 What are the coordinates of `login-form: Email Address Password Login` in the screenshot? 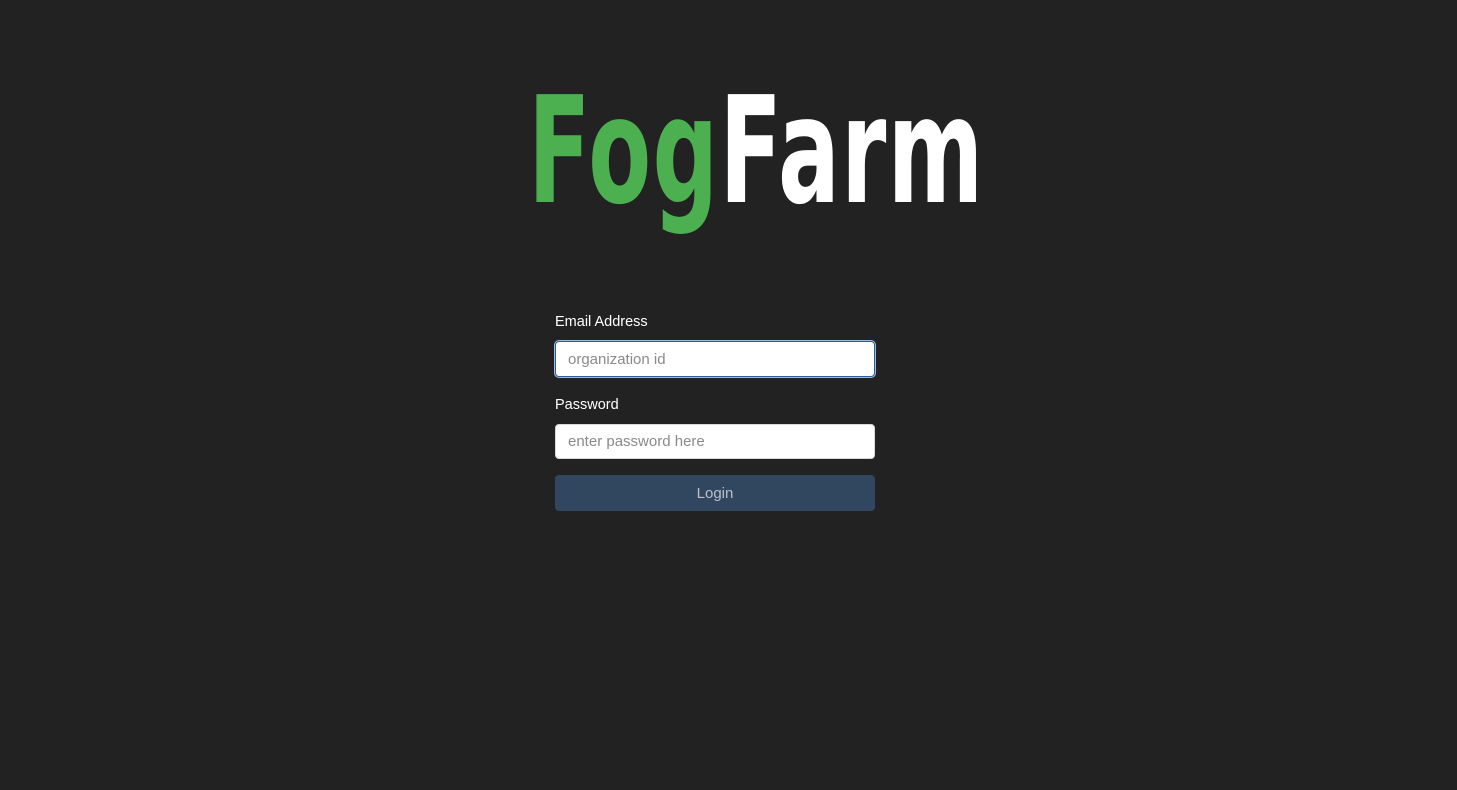 It's located at (715, 411).